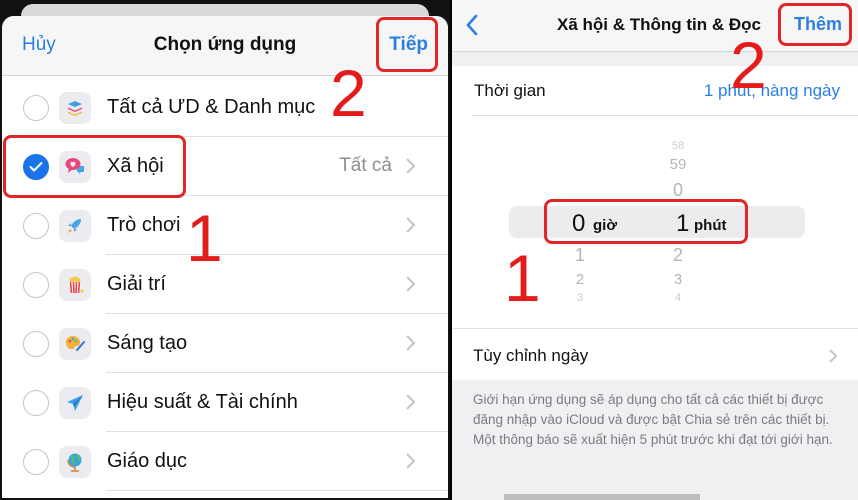  What do you see at coordinates (75, 226) in the screenshot?
I see `rocket-icon` at bounding box center [75, 226].